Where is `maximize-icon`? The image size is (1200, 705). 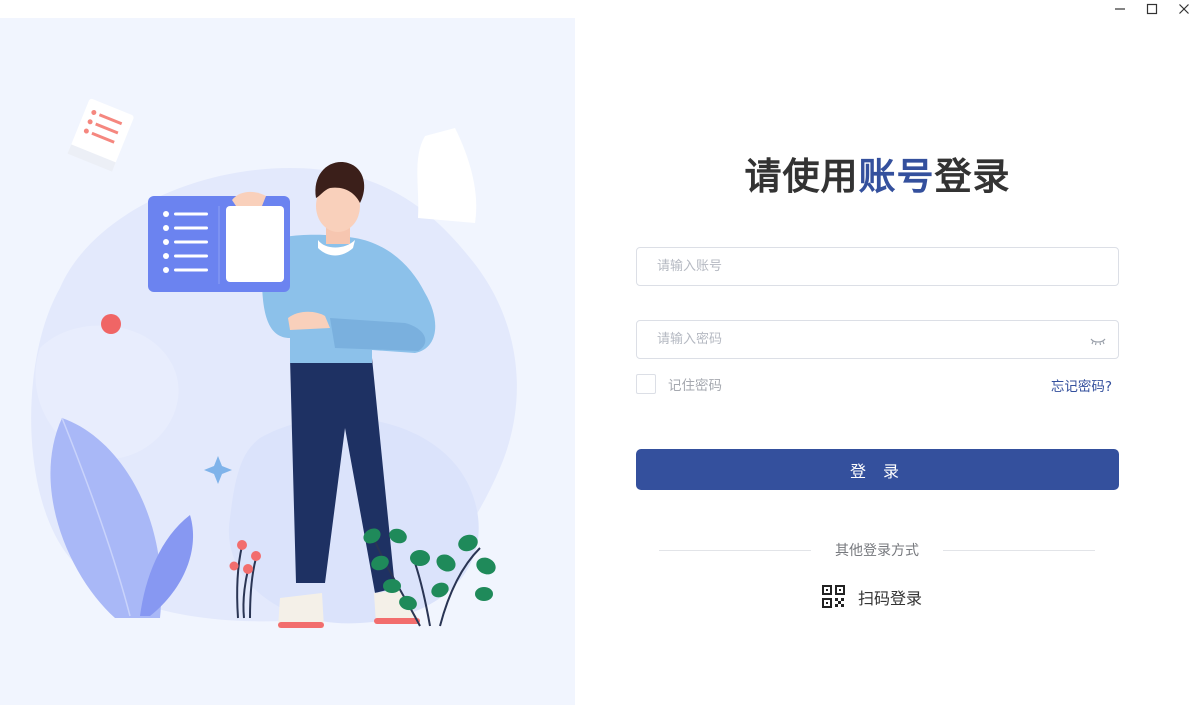 maximize-icon is located at coordinates (1152, 9).